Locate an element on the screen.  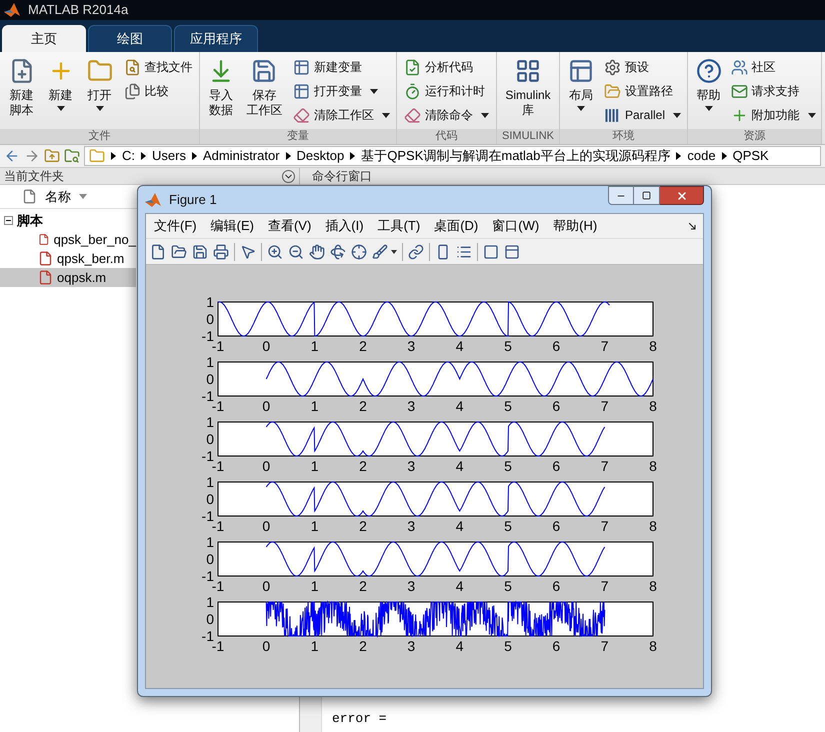
rotate-icon is located at coordinates (338, 252).